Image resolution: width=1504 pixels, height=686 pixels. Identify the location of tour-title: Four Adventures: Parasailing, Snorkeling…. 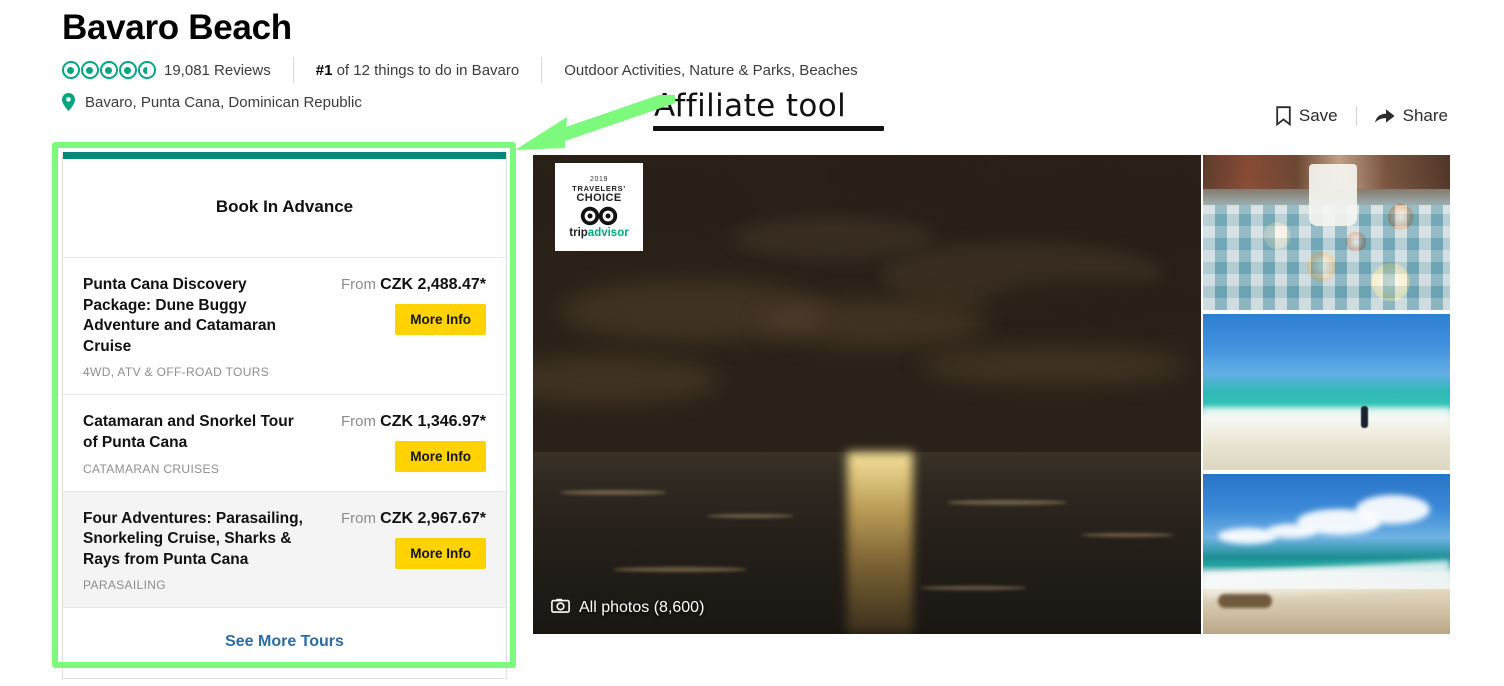
(193, 540).